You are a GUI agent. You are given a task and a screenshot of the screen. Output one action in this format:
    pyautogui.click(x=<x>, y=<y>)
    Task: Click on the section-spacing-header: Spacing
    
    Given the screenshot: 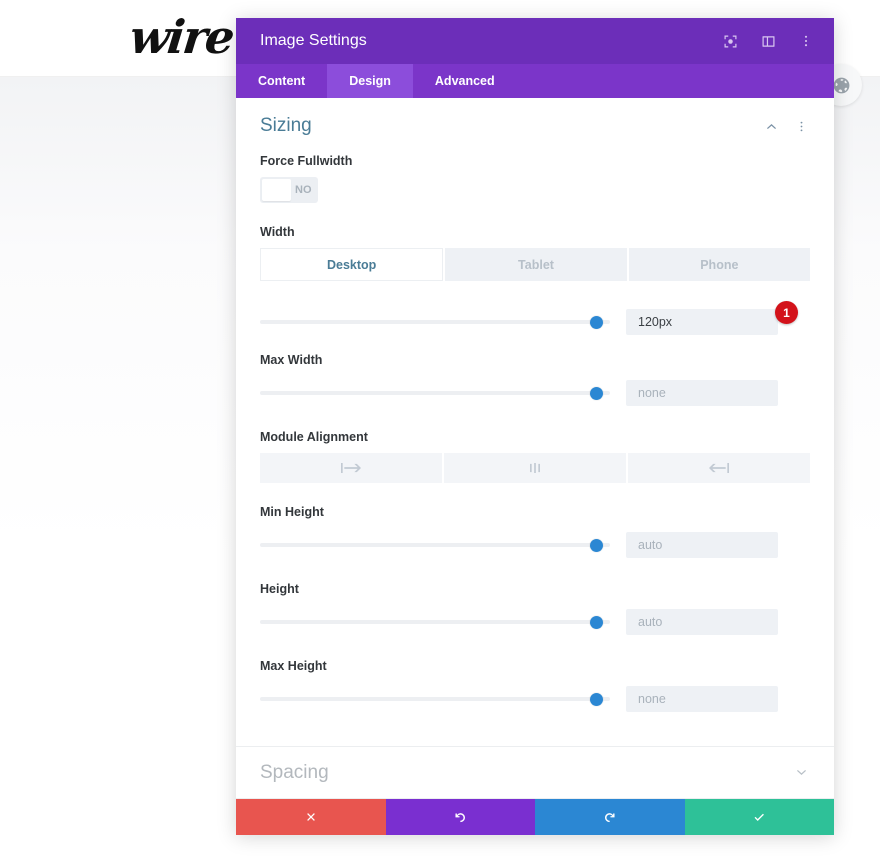 What is the action you would take?
    pyautogui.click(x=535, y=772)
    